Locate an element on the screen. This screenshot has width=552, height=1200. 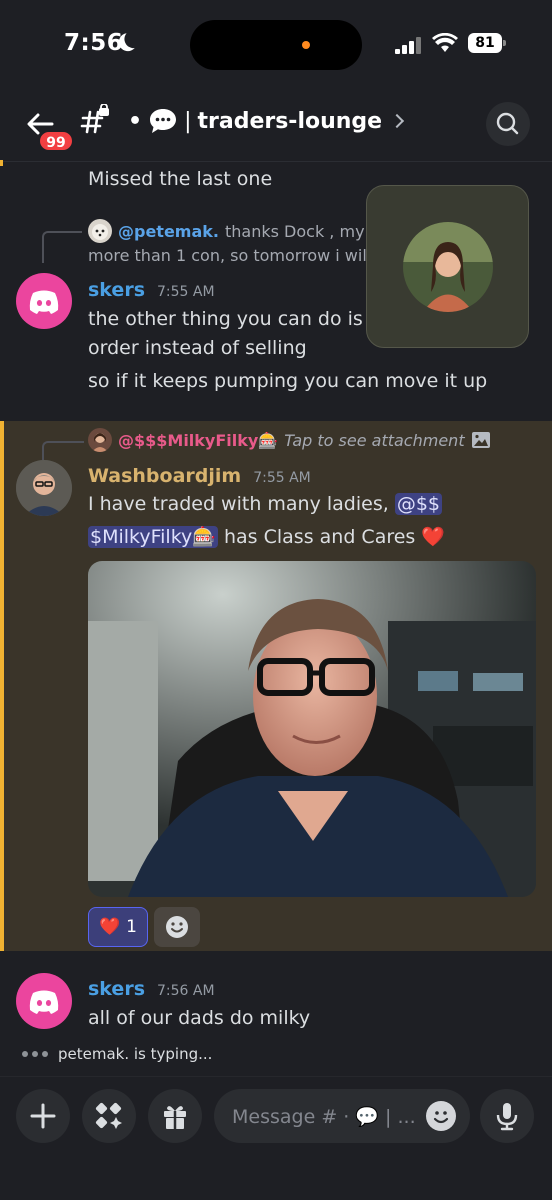
washboardjim-avatar is located at coordinates (44, 488).